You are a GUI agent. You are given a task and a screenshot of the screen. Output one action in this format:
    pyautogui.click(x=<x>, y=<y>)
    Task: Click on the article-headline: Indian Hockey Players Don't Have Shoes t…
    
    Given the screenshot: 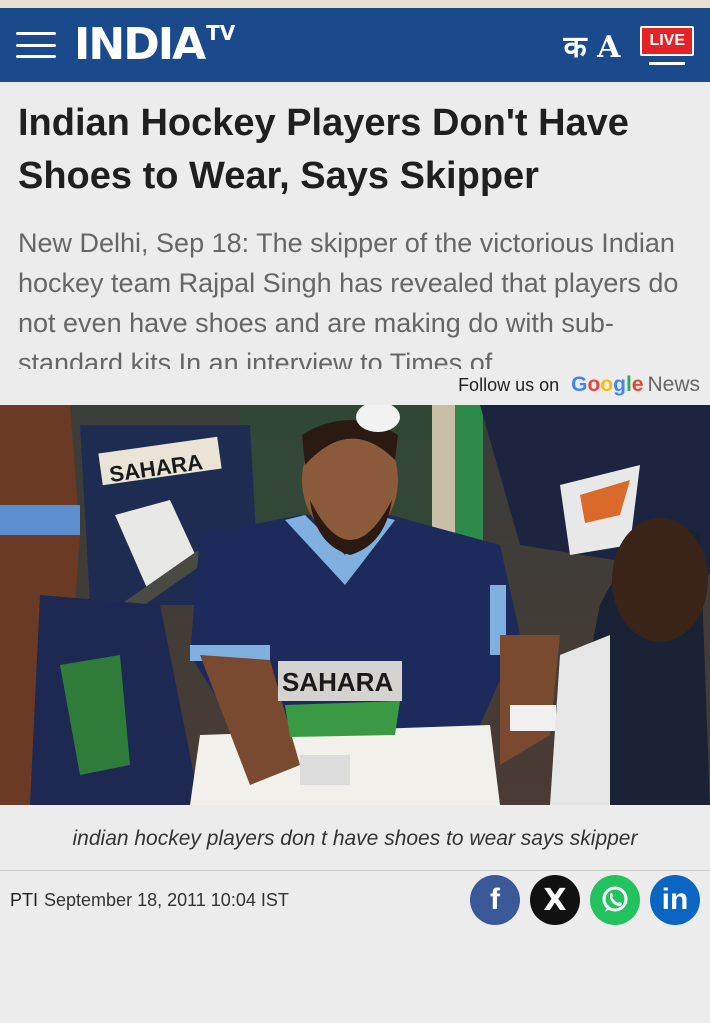 What is the action you would take?
    pyautogui.click(x=323, y=149)
    